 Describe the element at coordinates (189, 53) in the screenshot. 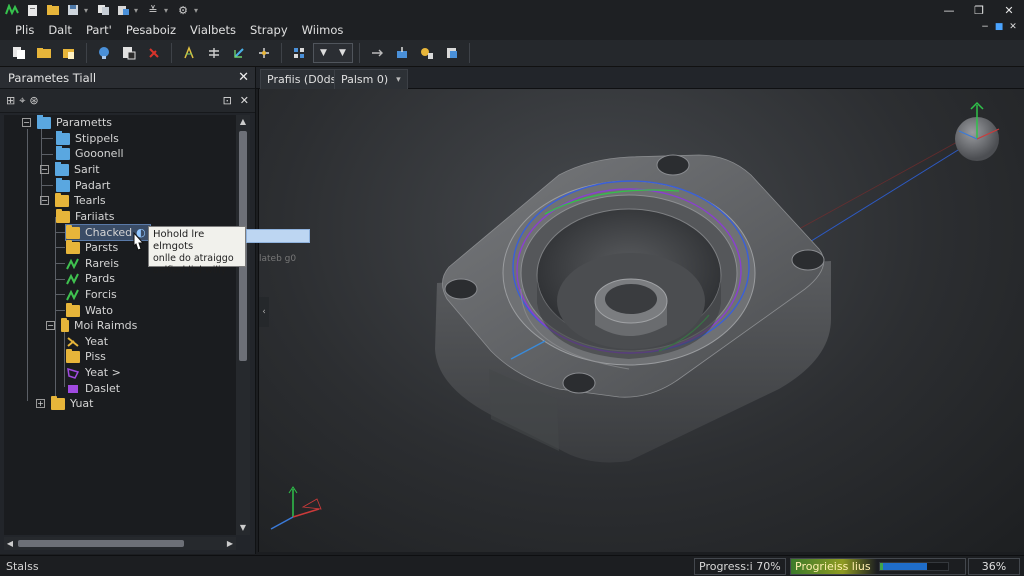

I see `sketch-tool-icon` at that location.